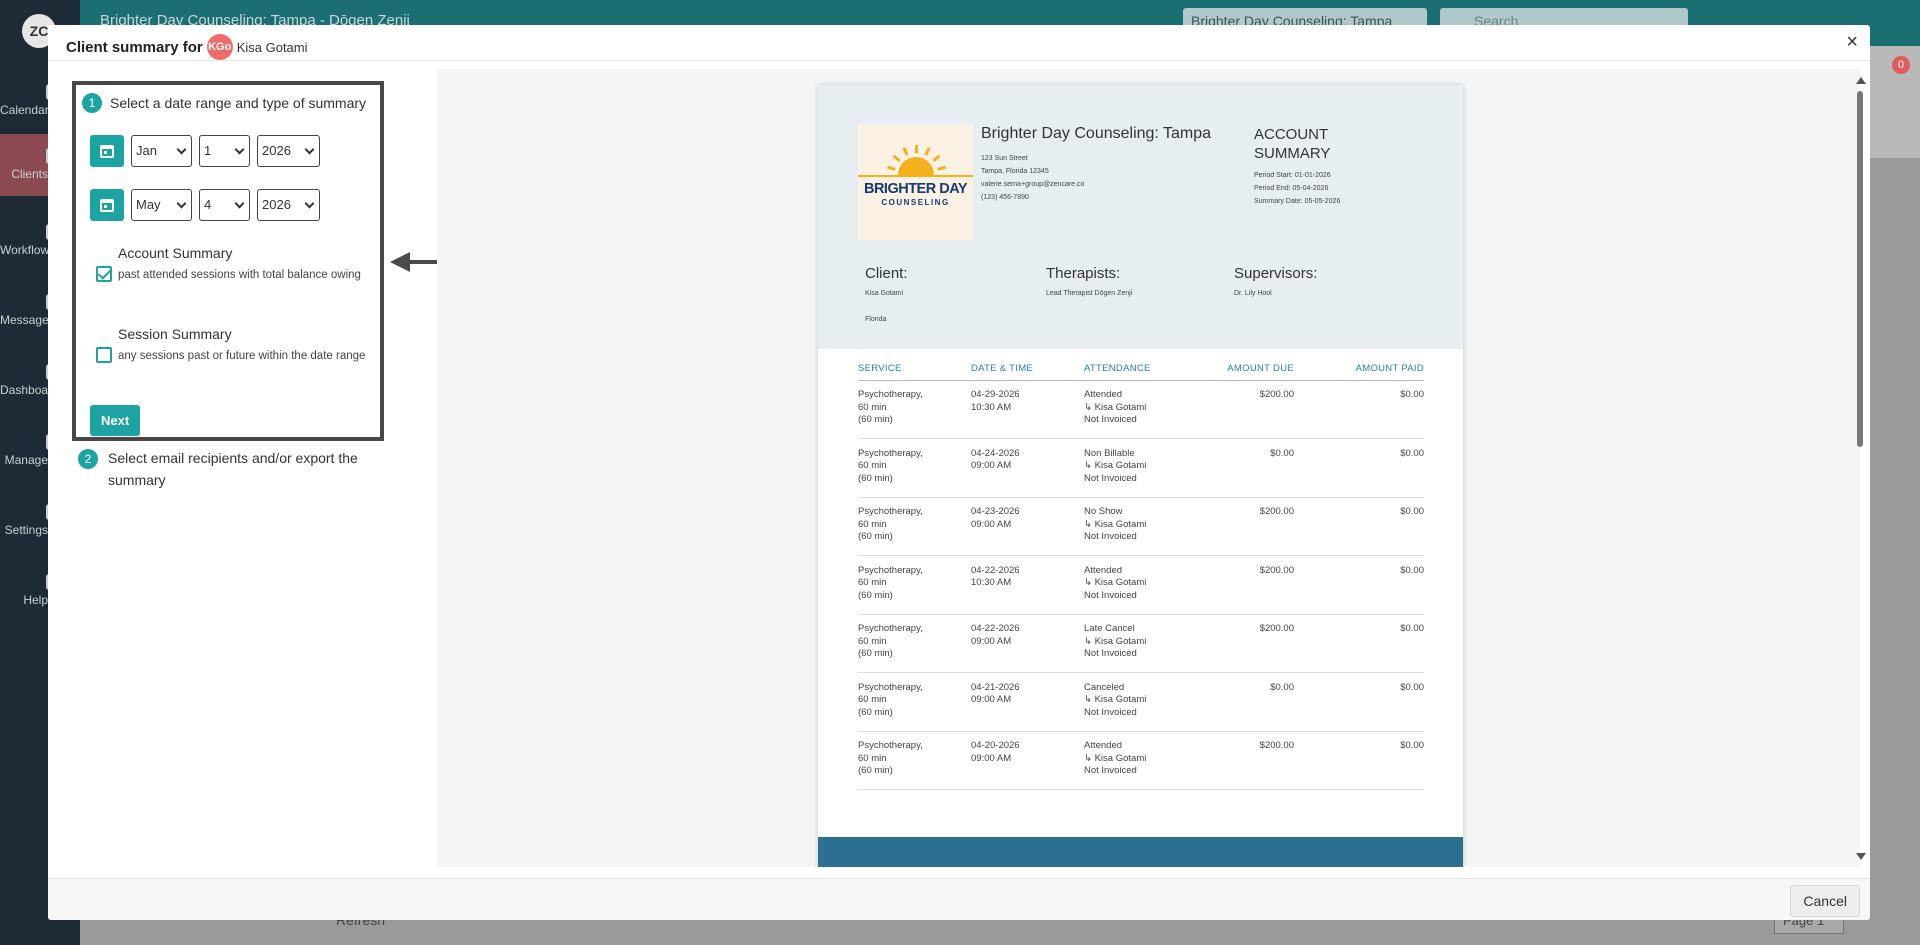 This screenshot has height=945, width=1920. I want to click on end-month-select: May, so click(161, 205).